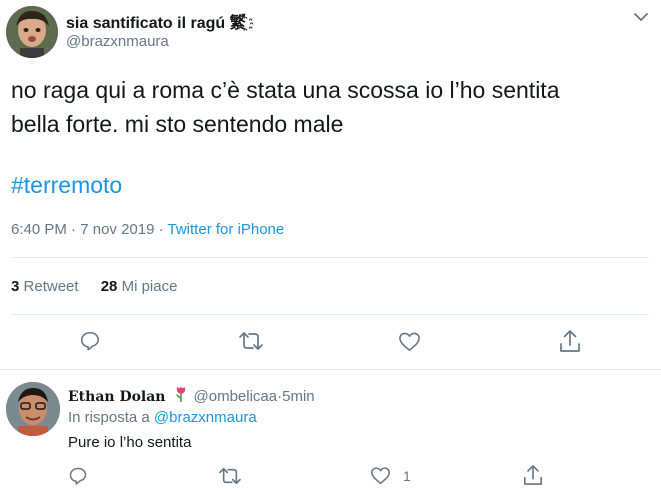 Image resolution: width=661 pixels, height=489 pixels. I want to click on share-button, so click(570, 341).